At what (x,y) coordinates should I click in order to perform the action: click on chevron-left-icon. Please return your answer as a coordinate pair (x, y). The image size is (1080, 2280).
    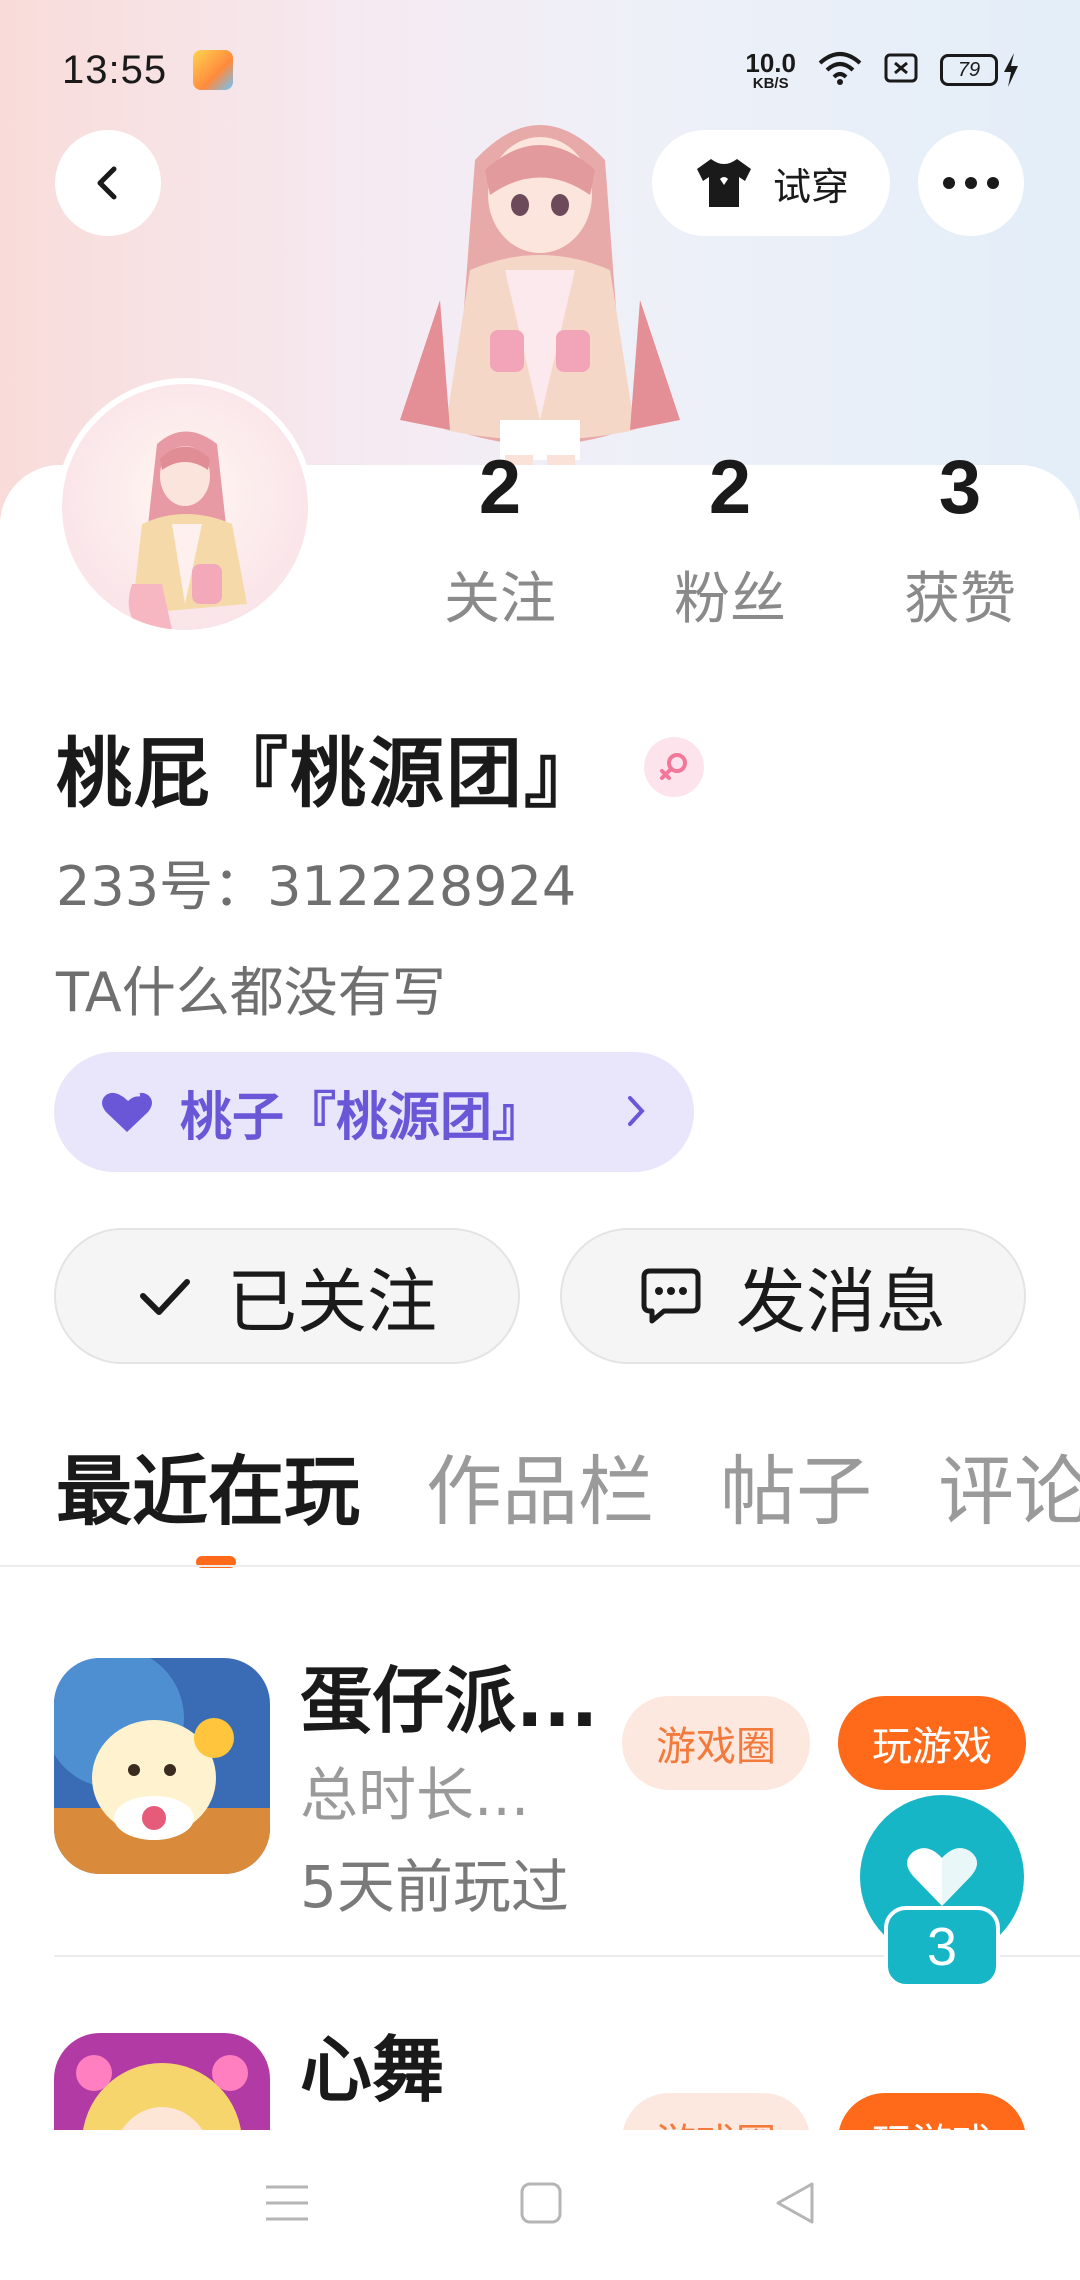
    Looking at the image, I should click on (107, 183).